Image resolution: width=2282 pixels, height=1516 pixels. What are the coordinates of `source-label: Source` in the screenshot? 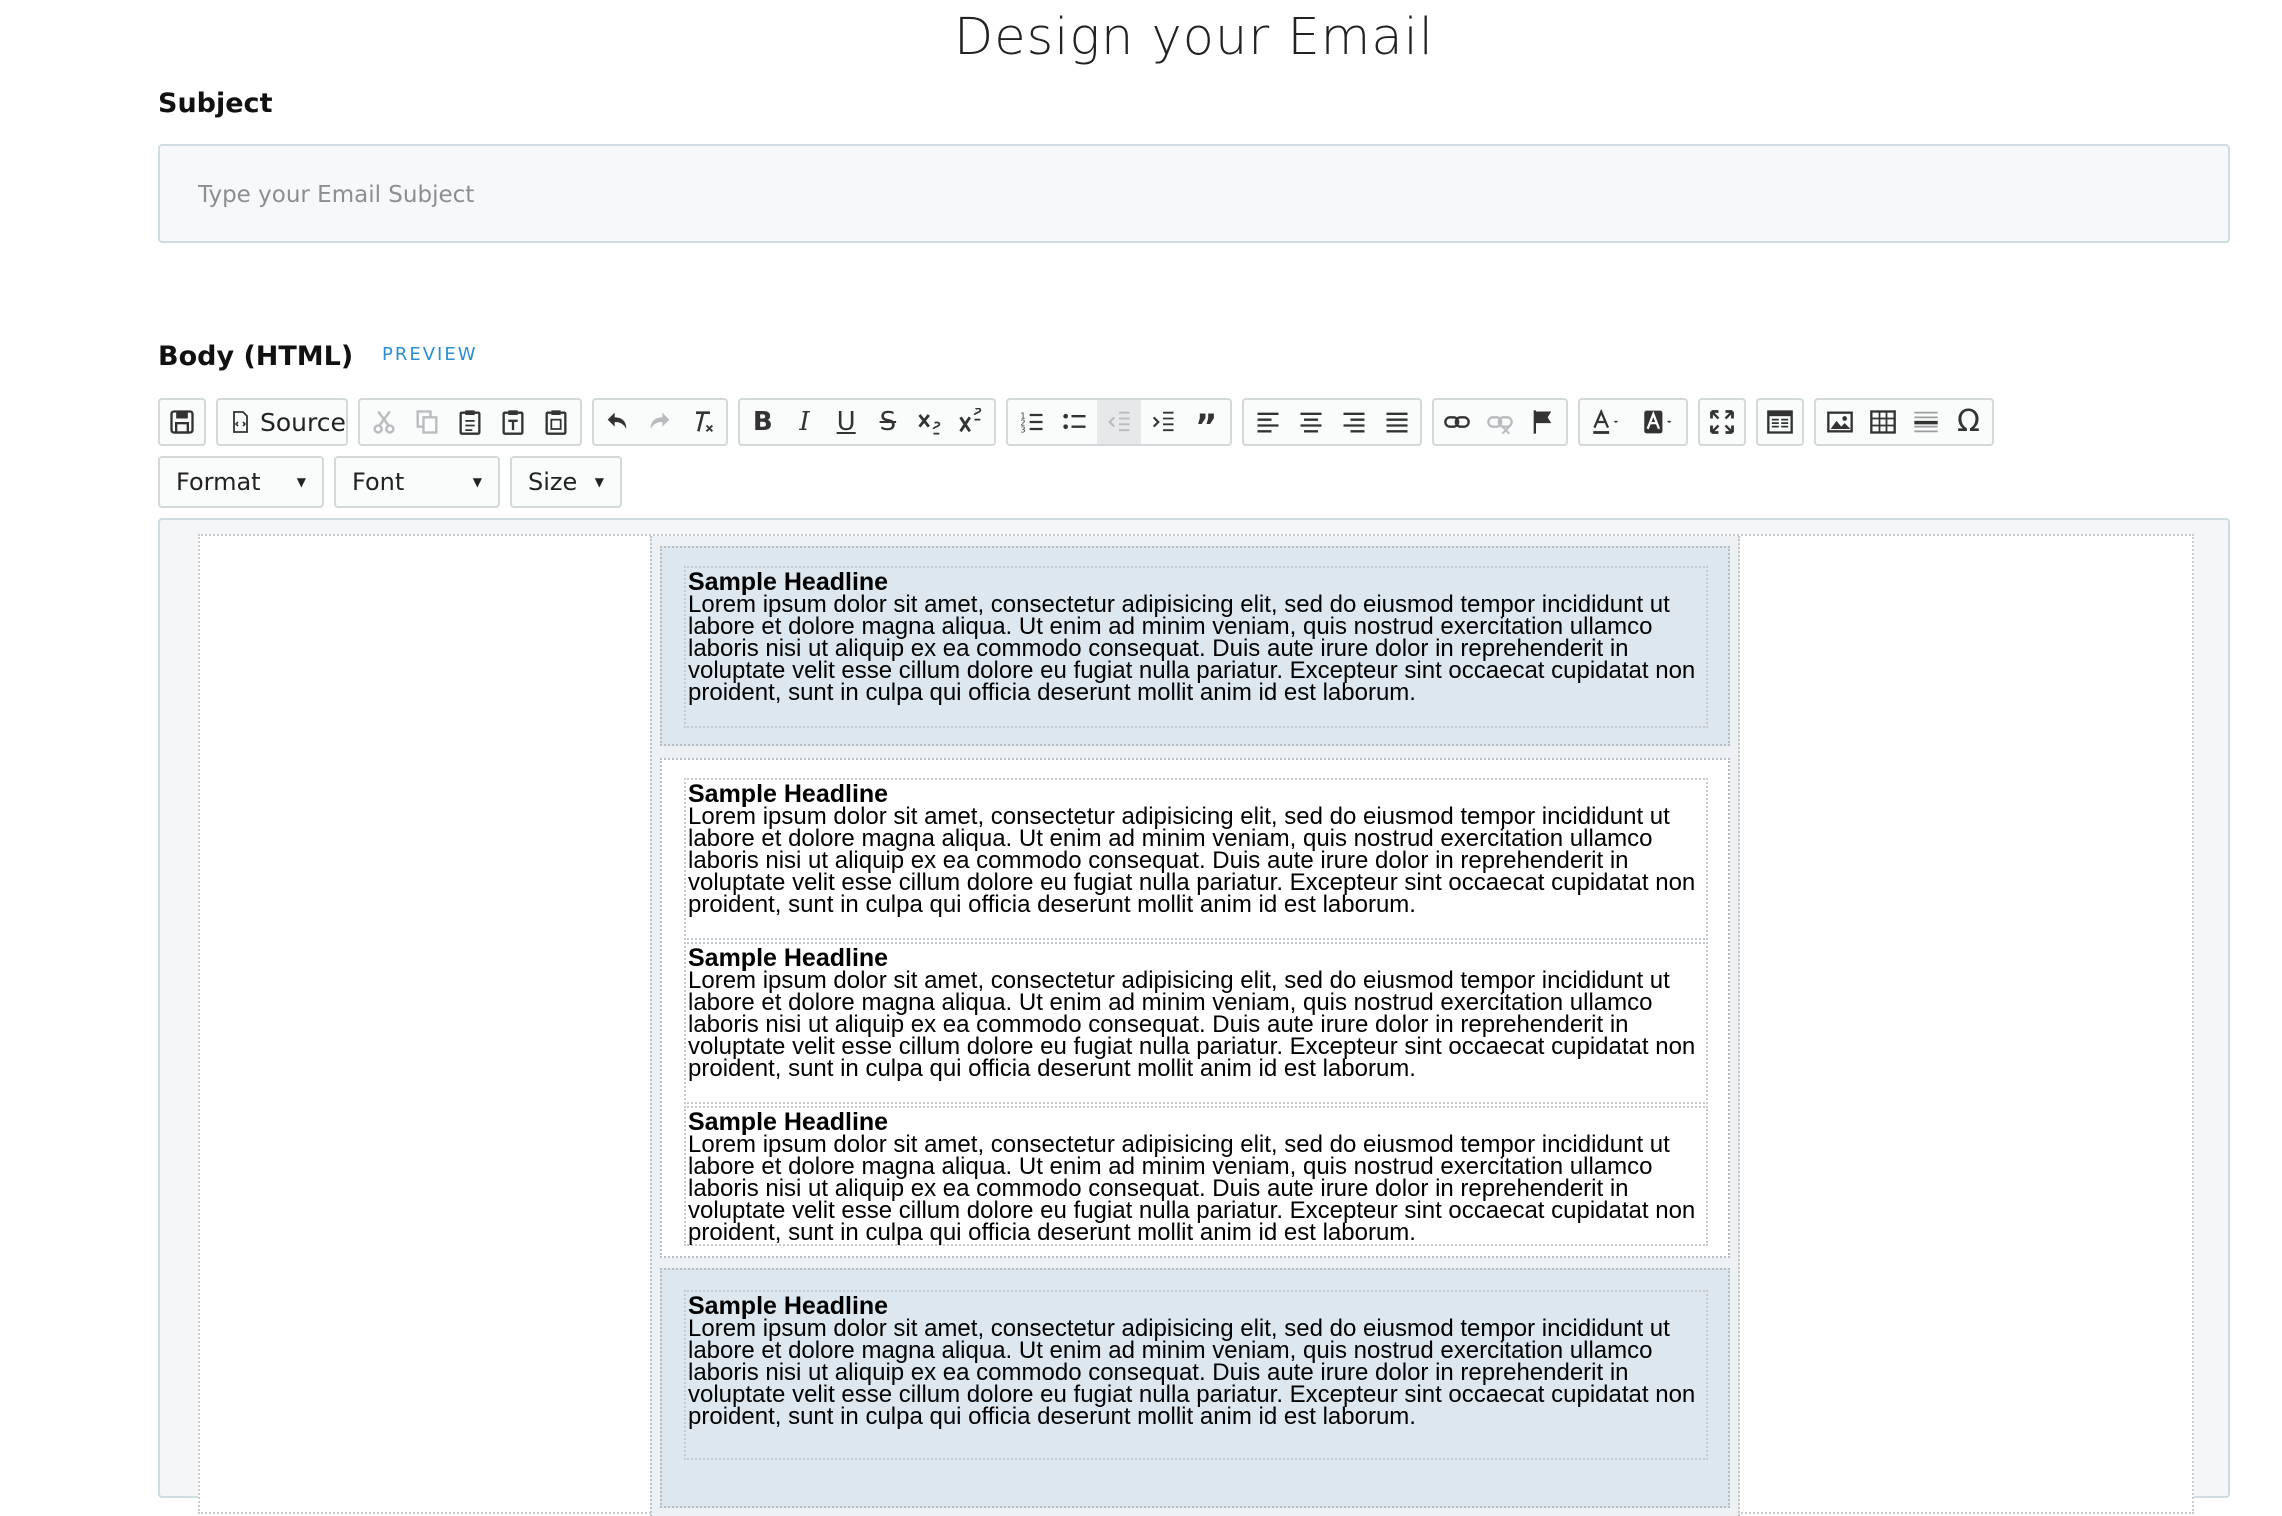 It's located at (303, 422).